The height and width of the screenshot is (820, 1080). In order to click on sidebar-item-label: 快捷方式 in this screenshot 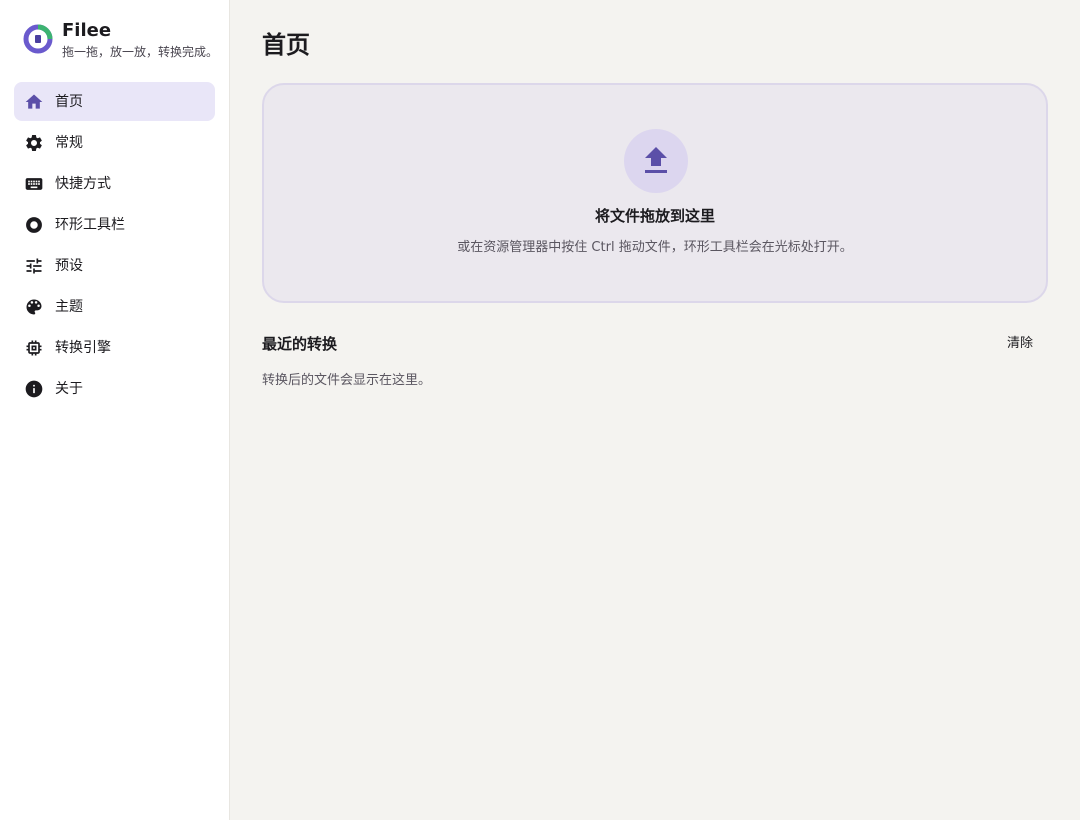, I will do `click(83, 184)`.